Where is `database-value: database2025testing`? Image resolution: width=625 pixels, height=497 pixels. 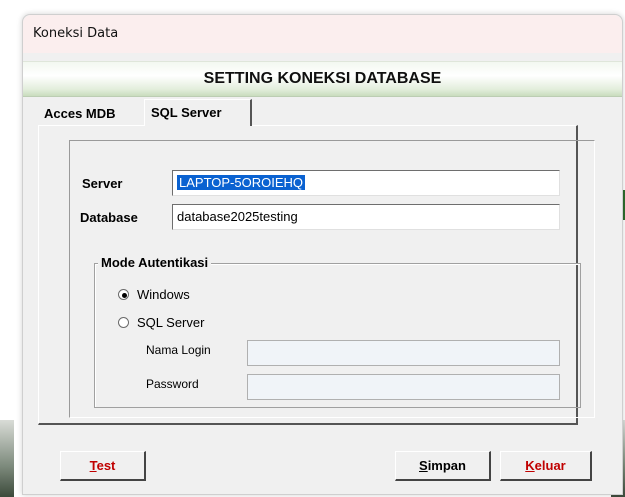 database-value: database2025testing is located at coordinates (237, 216).